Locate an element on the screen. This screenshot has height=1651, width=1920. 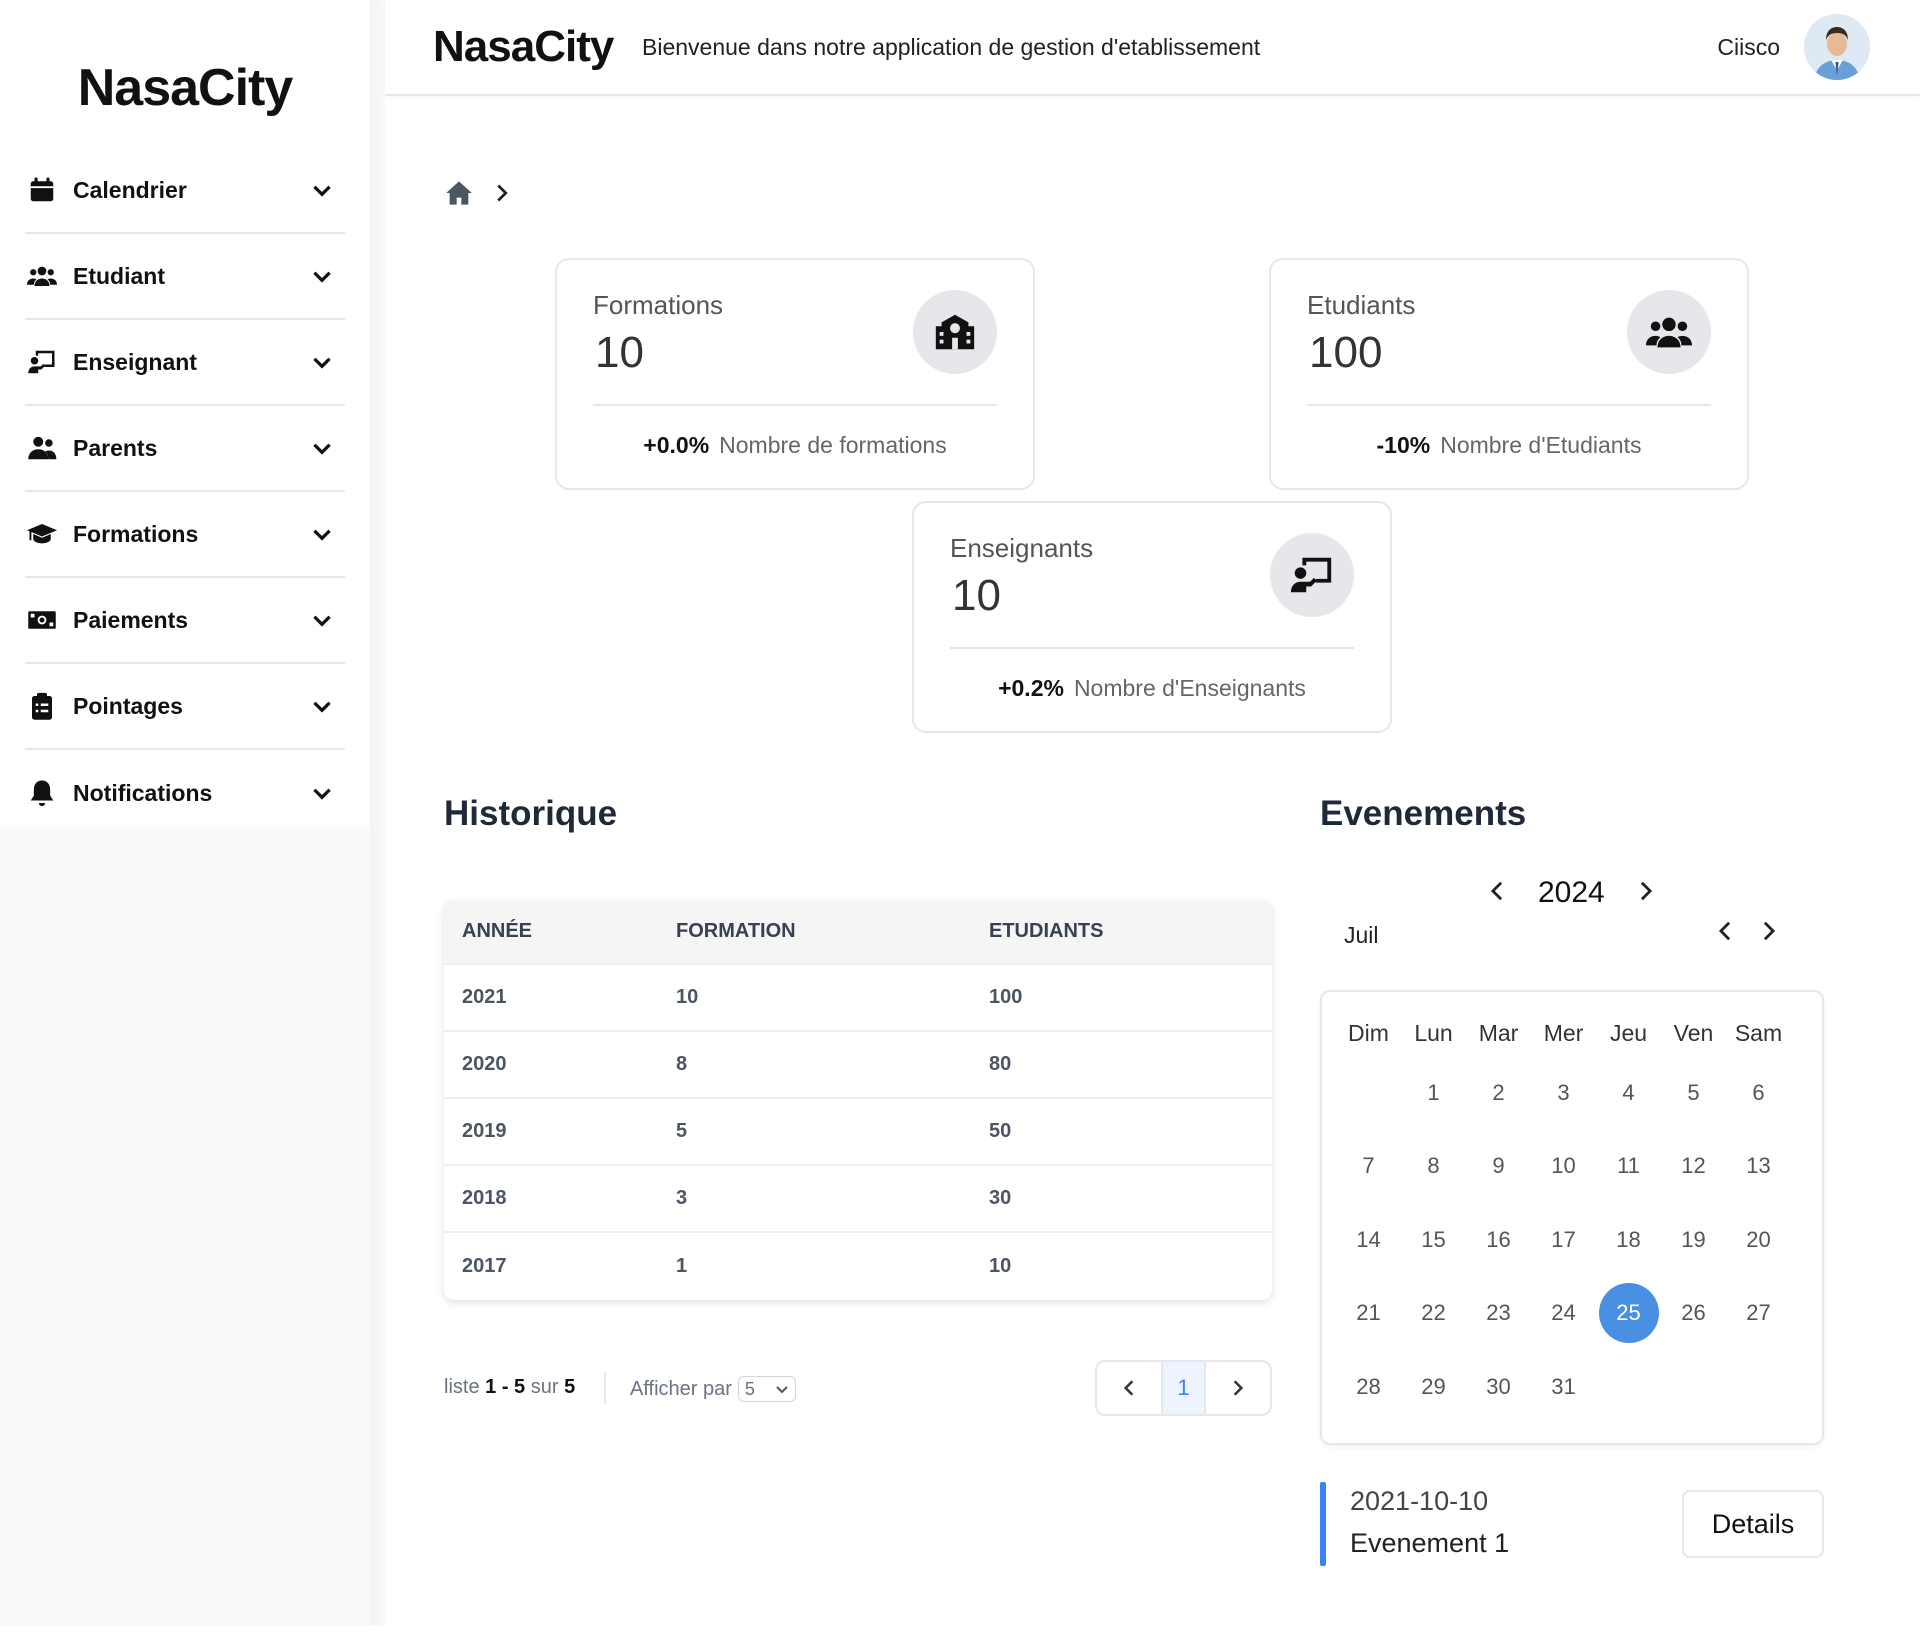
page-bottom is located at coordinates (960, 1638).